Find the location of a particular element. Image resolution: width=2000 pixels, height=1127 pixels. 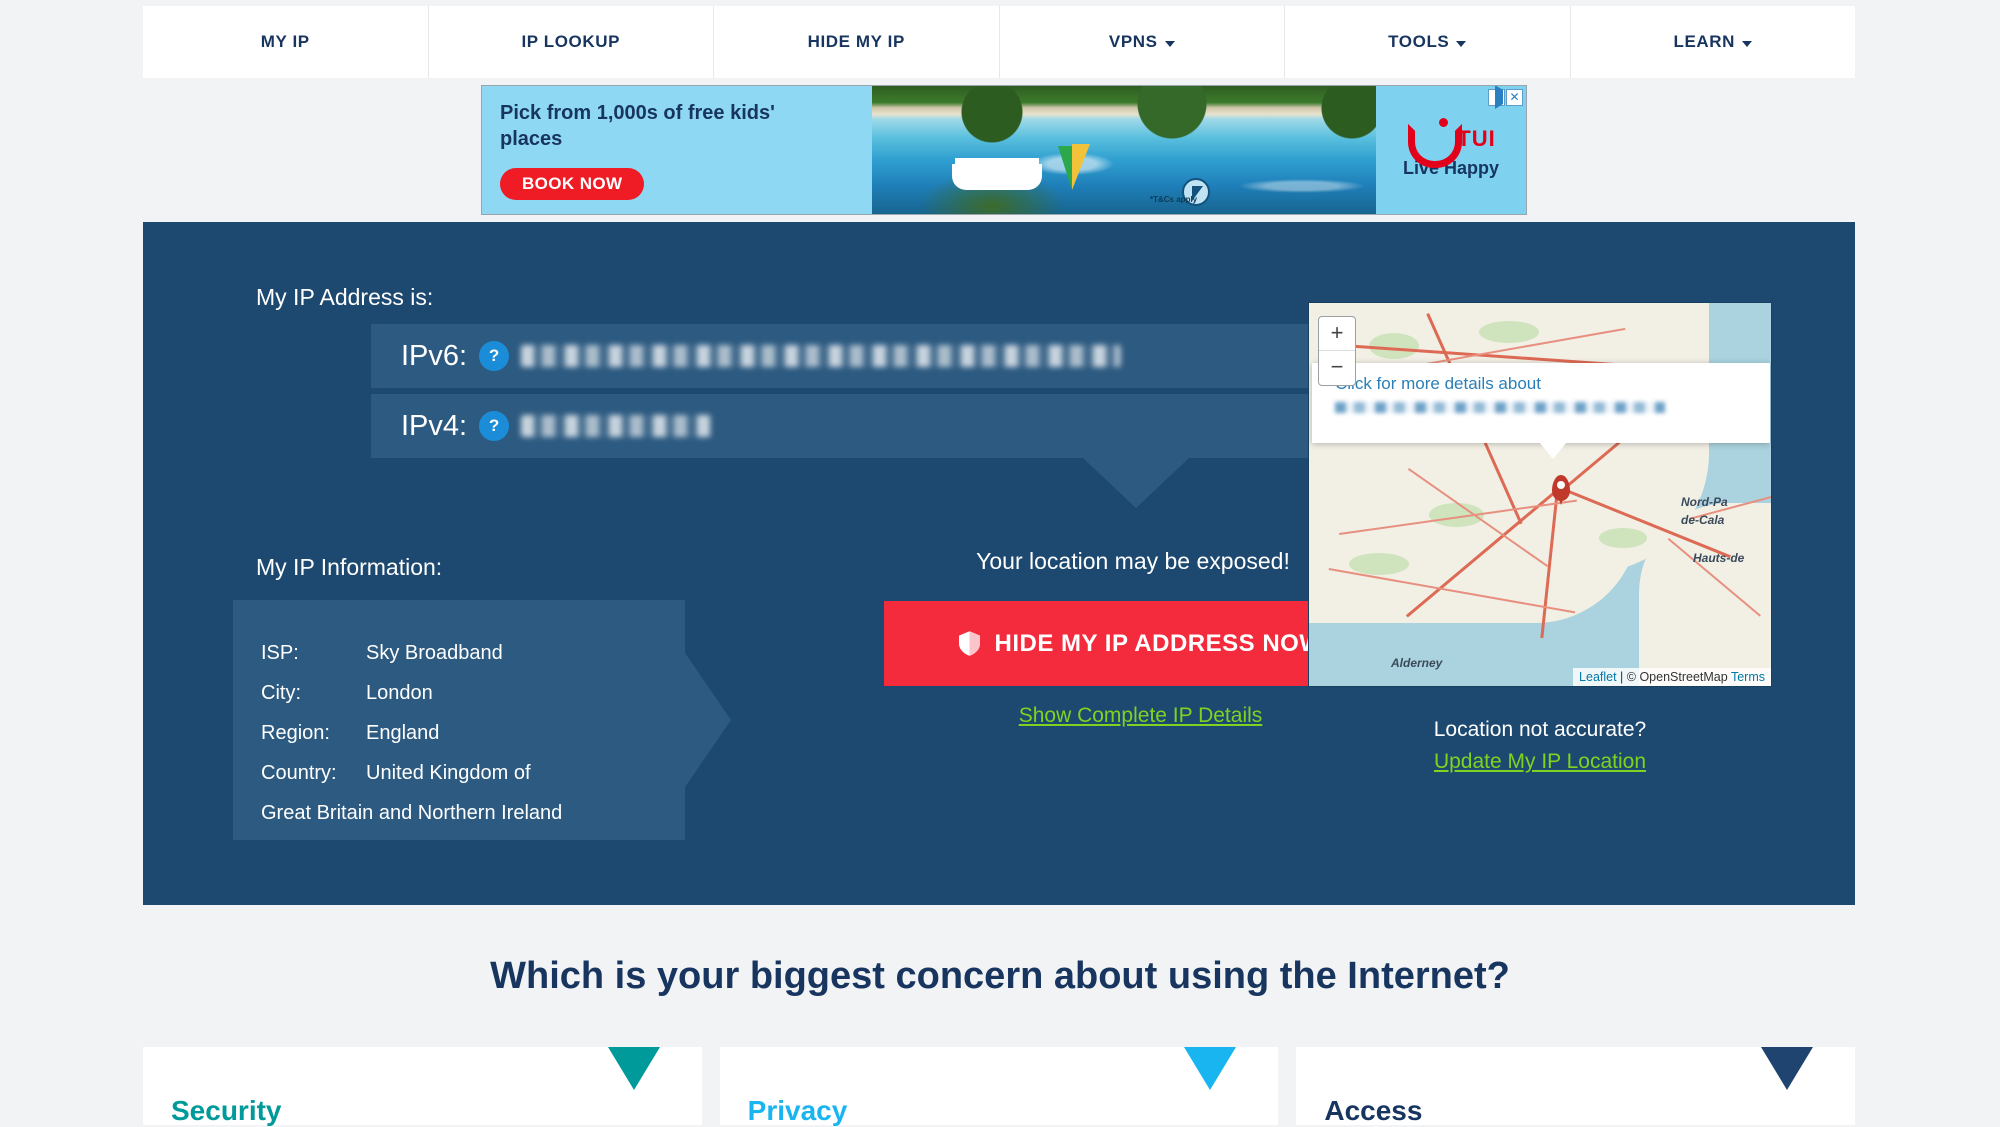

map-landmass-uk-south is located at coordinates (1474, 538).